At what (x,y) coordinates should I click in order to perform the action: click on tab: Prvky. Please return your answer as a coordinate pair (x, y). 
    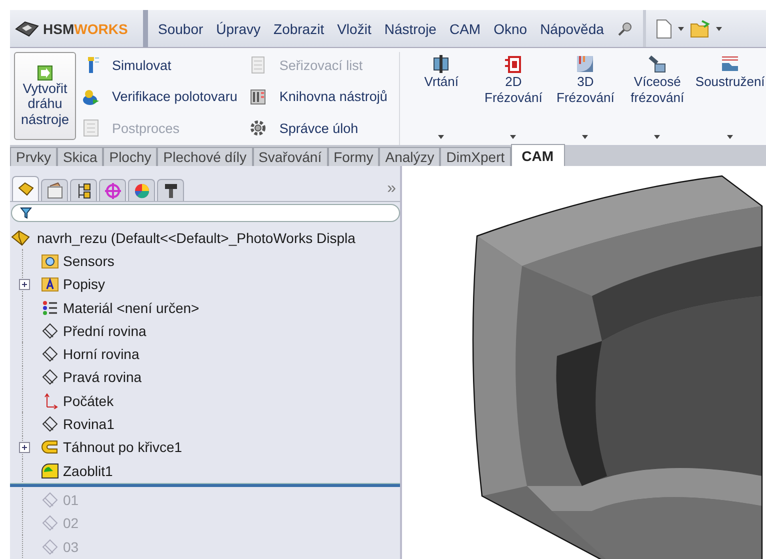
    Looking at the image, I should click on (33, 156).